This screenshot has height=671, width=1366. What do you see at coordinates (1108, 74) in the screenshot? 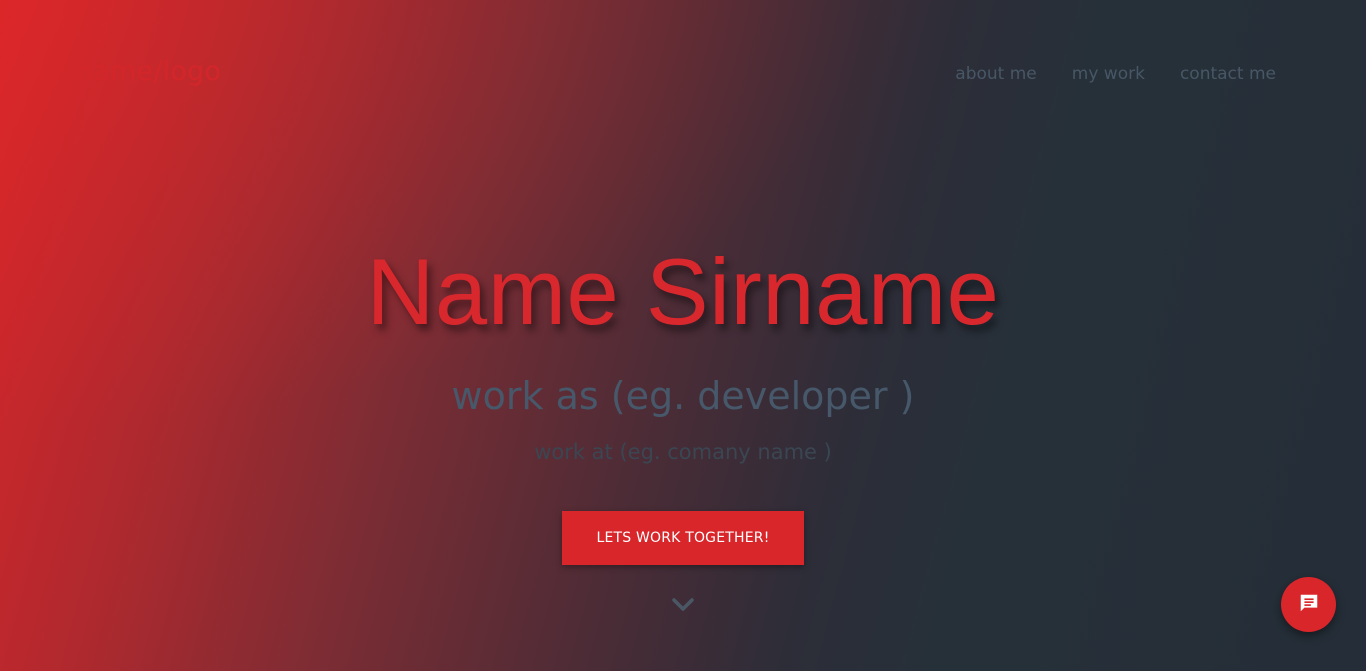
I see `nav-item-work: my work` at bounding box center [1108, 74].